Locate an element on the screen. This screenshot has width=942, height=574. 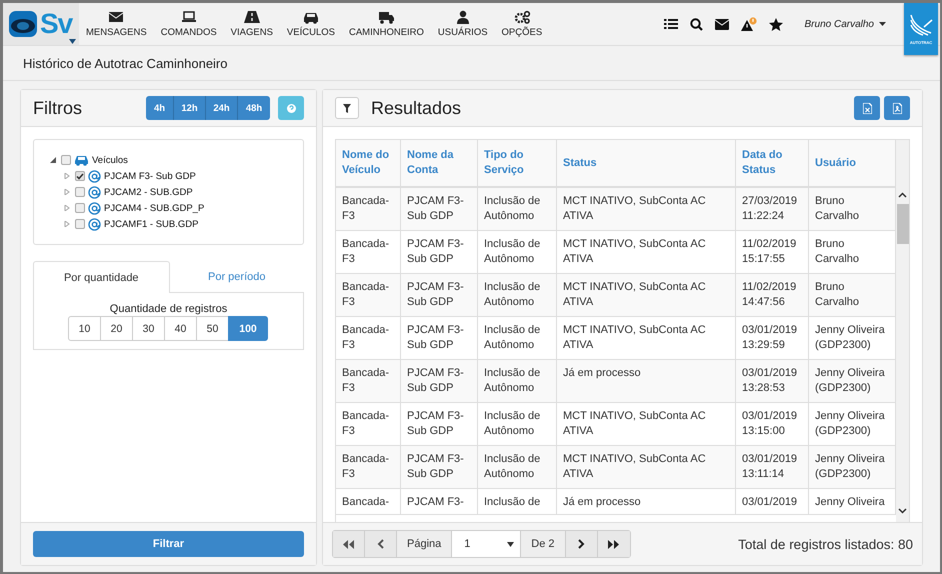
funnel-icon is located at coordinates (347, 108).